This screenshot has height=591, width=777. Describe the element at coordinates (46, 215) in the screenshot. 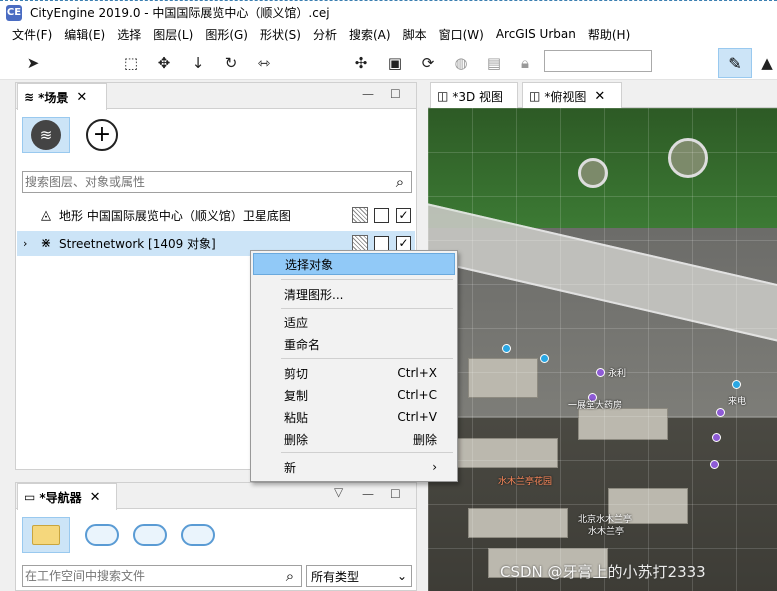

I see `terrain-icon: ◬` at that location.